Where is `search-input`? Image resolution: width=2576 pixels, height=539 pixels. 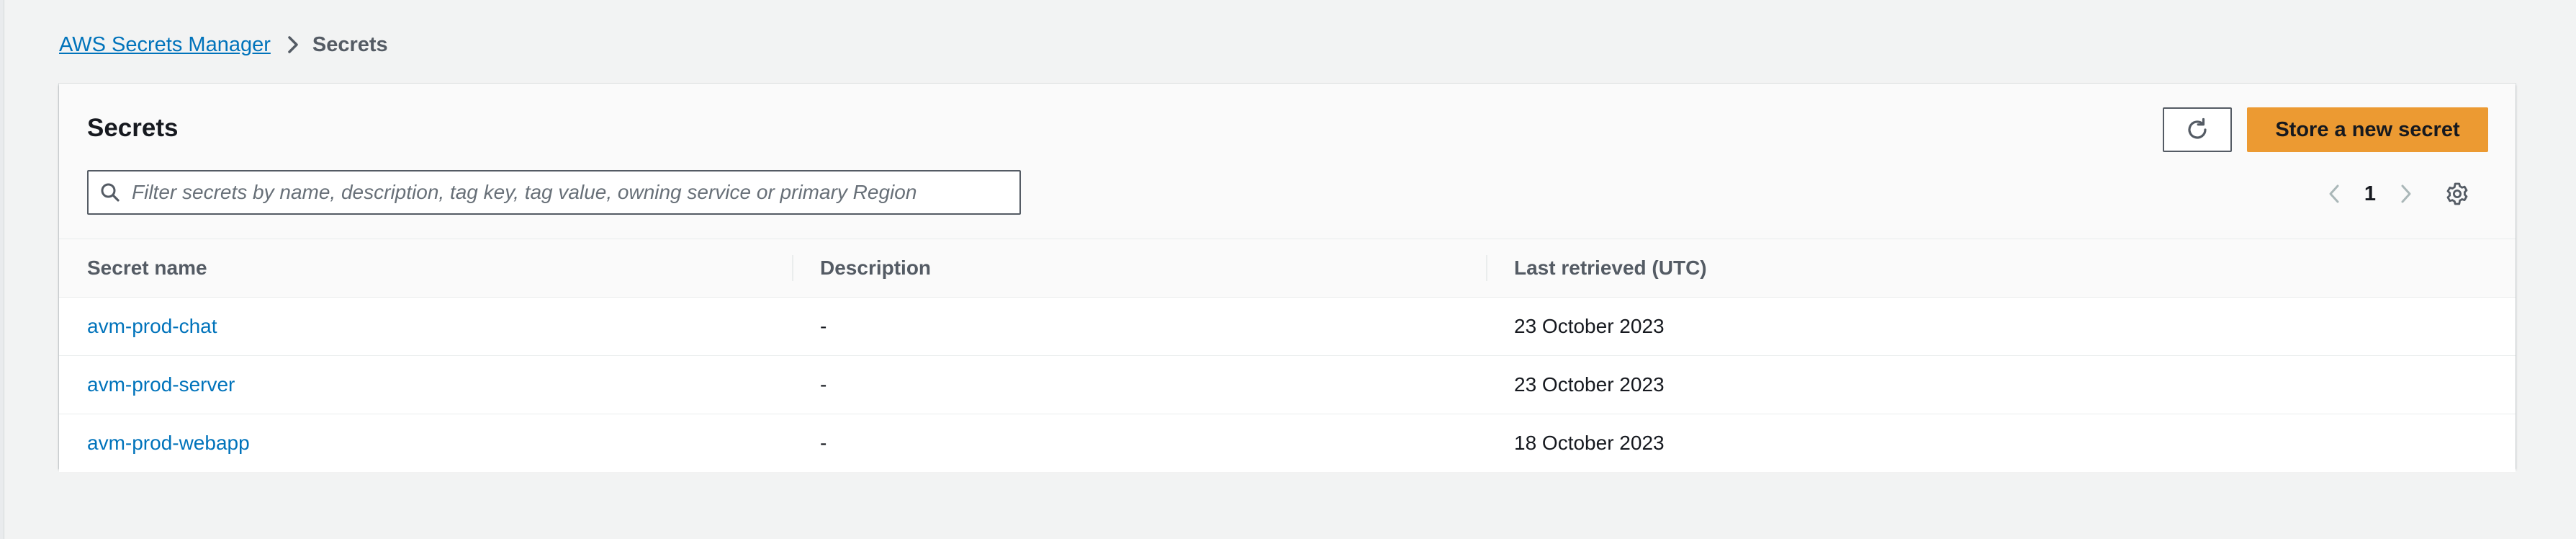
search-input is located at coordinates (575, 193).